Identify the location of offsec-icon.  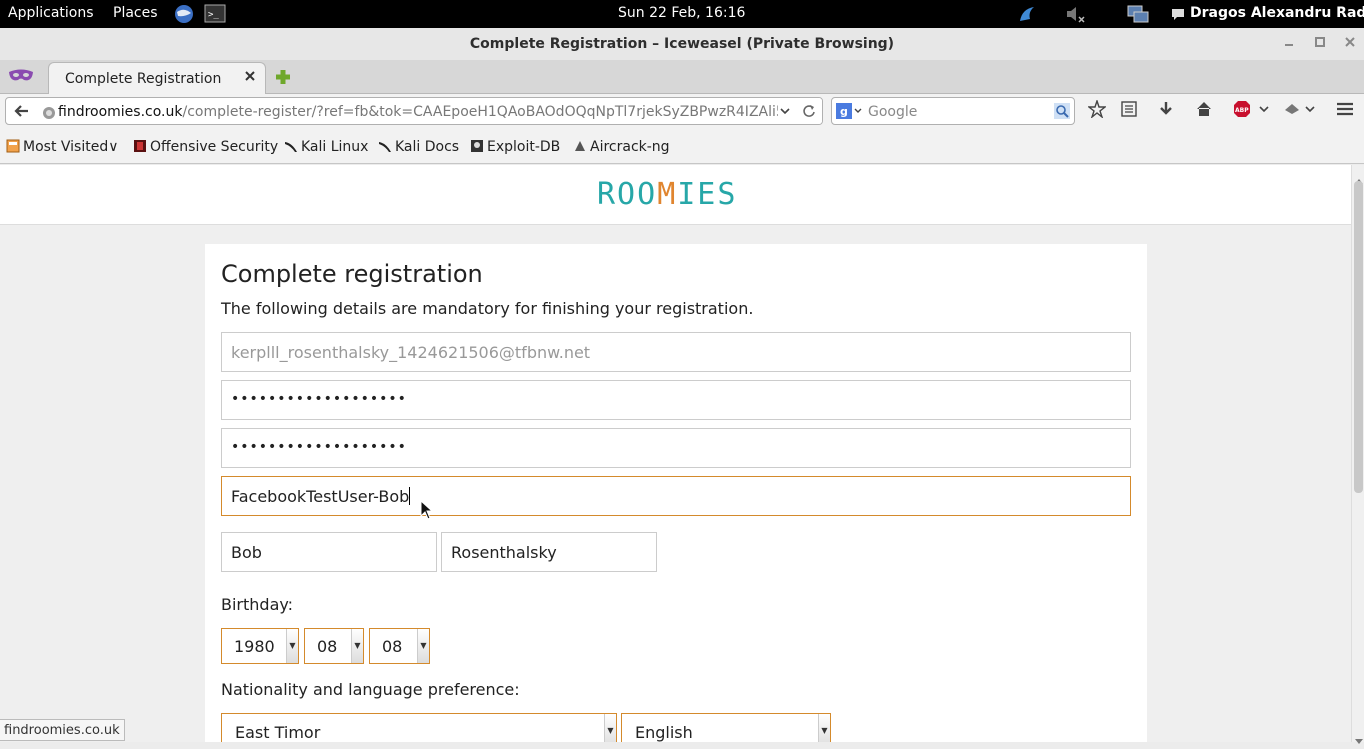
(140, 146).